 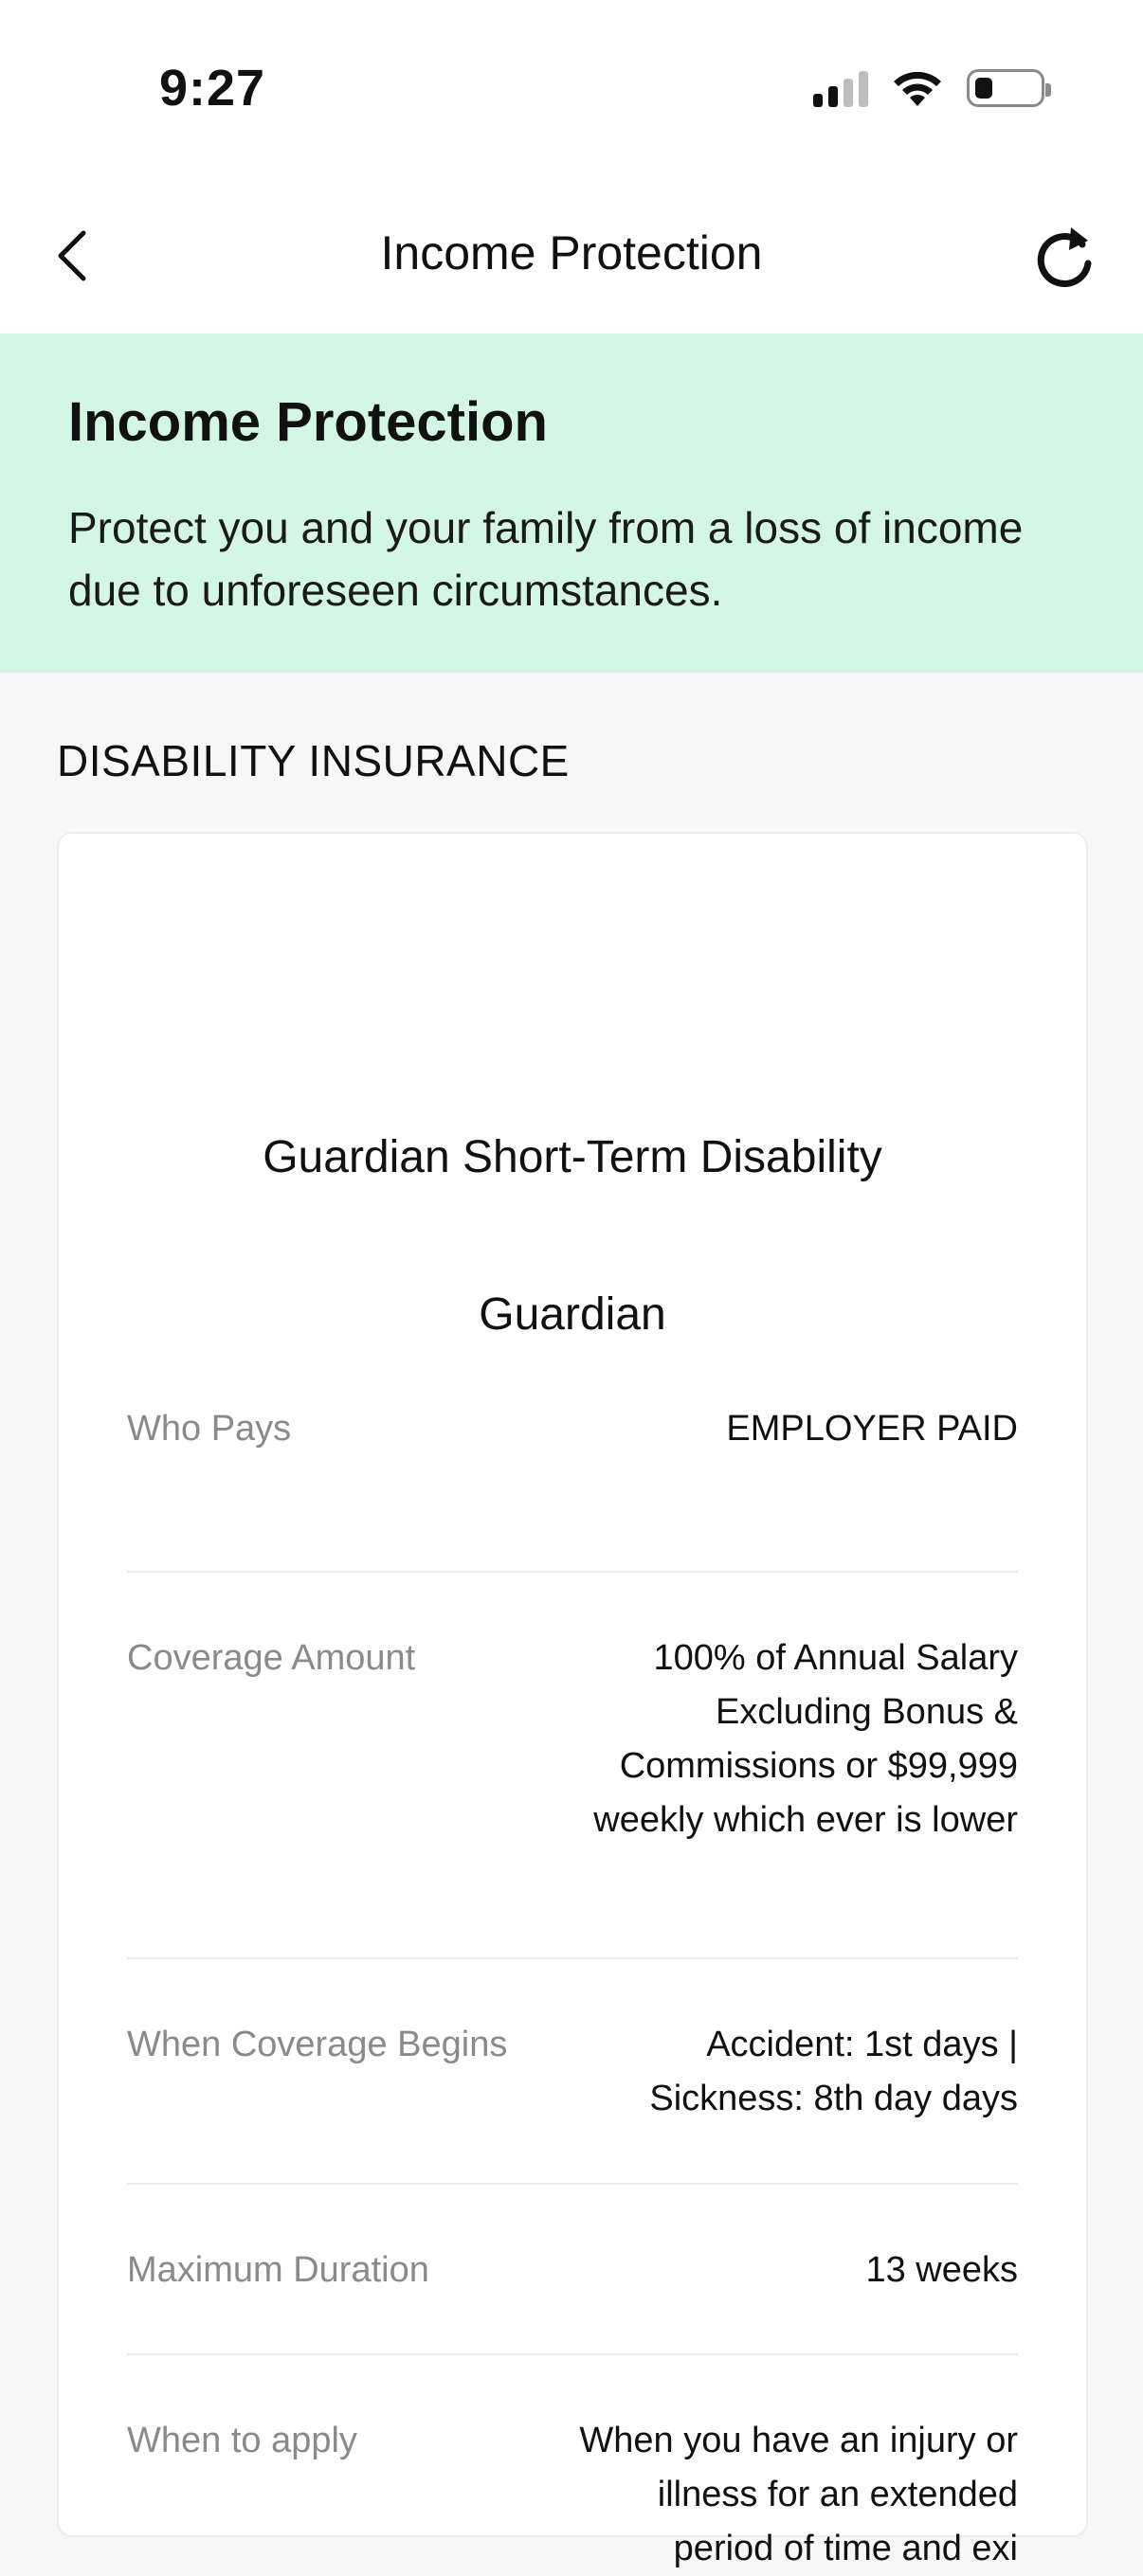 What do you see at coordinates (1063, 258) in the screenshot?
I see `refresh-icon` at bounding box center [1063, 258].